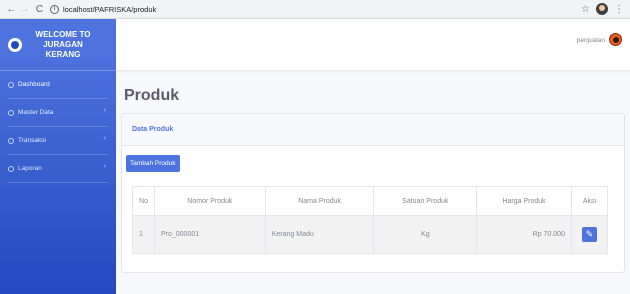 This screenshot has height=294, width=630. Describe the element at coordinates (425, 201) in the screenshot. I see `column-header-satuan-produk: Satuan Produk` at that location.